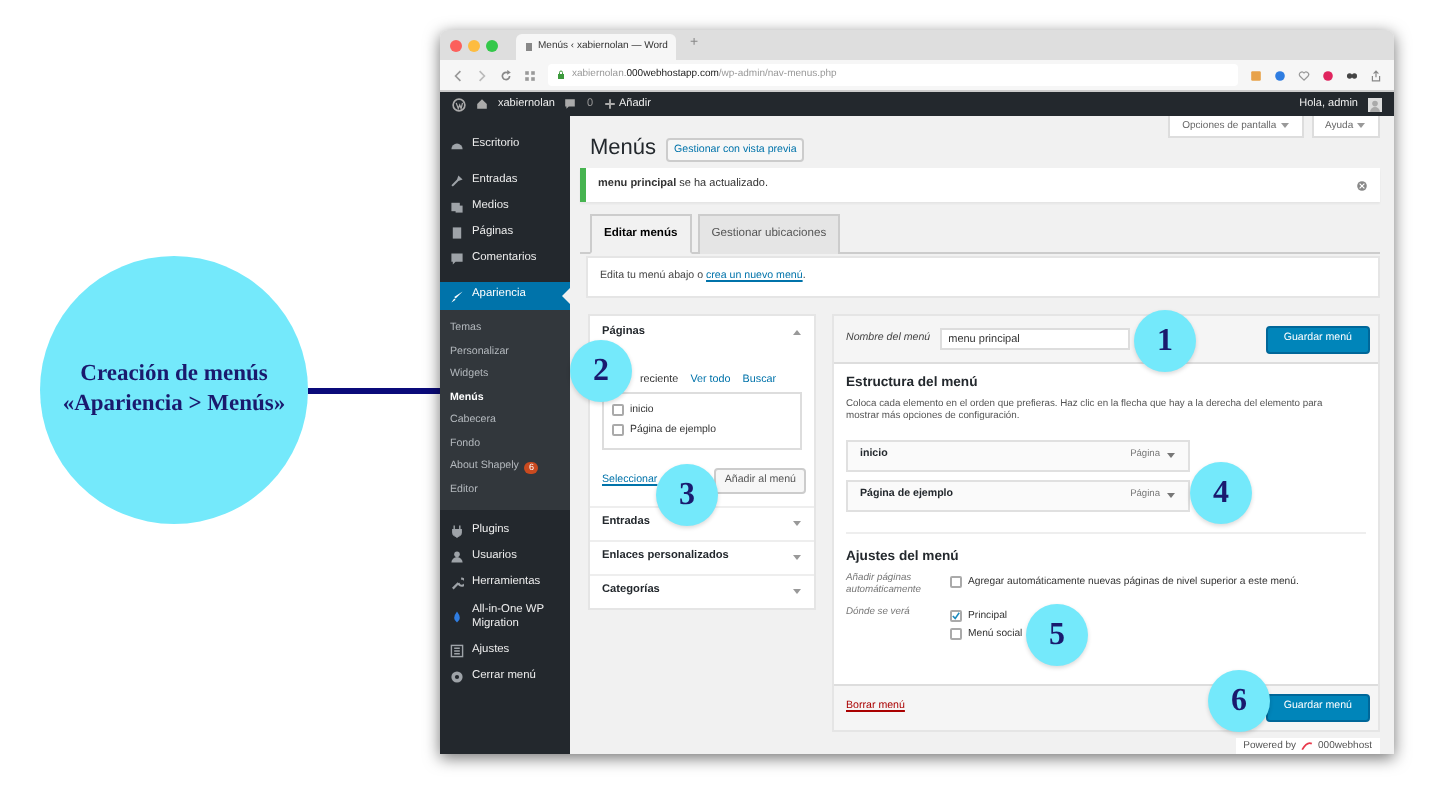 This screenshot has height=810, width=1440. I want to click on user-icon, so click(457, 557).